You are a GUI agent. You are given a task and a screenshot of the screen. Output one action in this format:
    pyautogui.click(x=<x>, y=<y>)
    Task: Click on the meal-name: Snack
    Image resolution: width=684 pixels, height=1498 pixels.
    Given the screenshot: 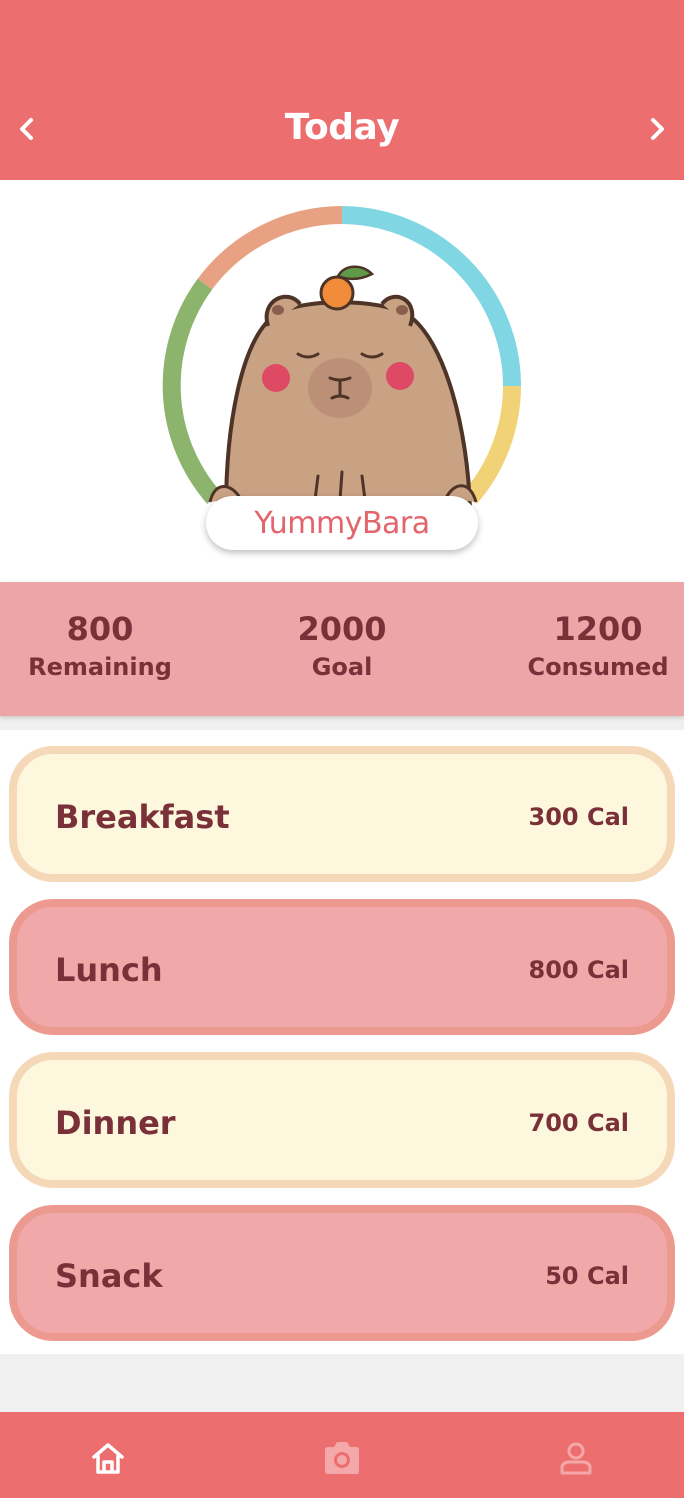 What is the action you would take?
    pyautogui.click(x=109, y=1276)
    